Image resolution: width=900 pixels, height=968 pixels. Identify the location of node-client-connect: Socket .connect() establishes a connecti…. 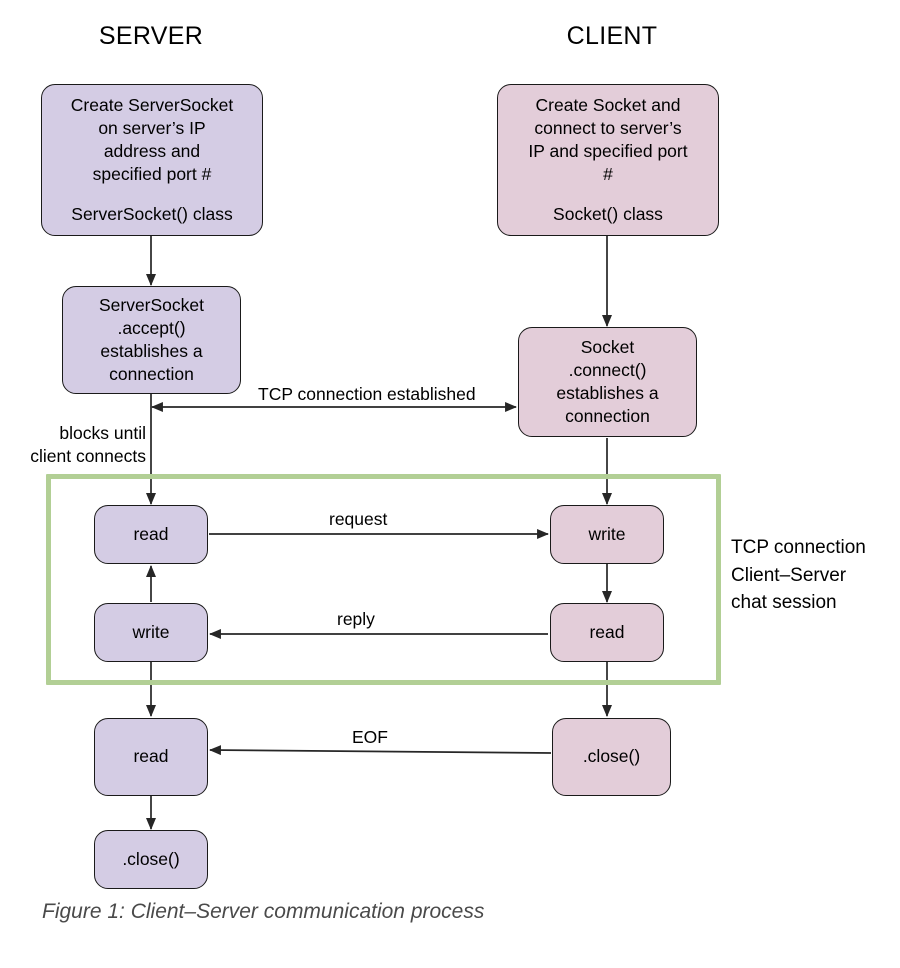
(607, 382).